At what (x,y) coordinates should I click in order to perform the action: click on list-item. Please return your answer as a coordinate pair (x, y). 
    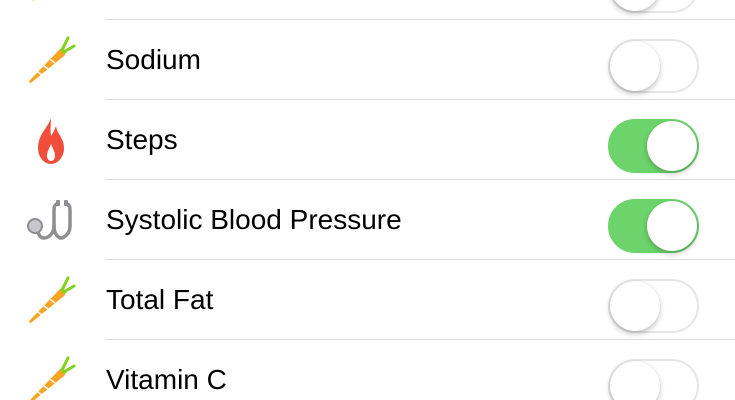
    Looking at the image, I should click on (367, 10).